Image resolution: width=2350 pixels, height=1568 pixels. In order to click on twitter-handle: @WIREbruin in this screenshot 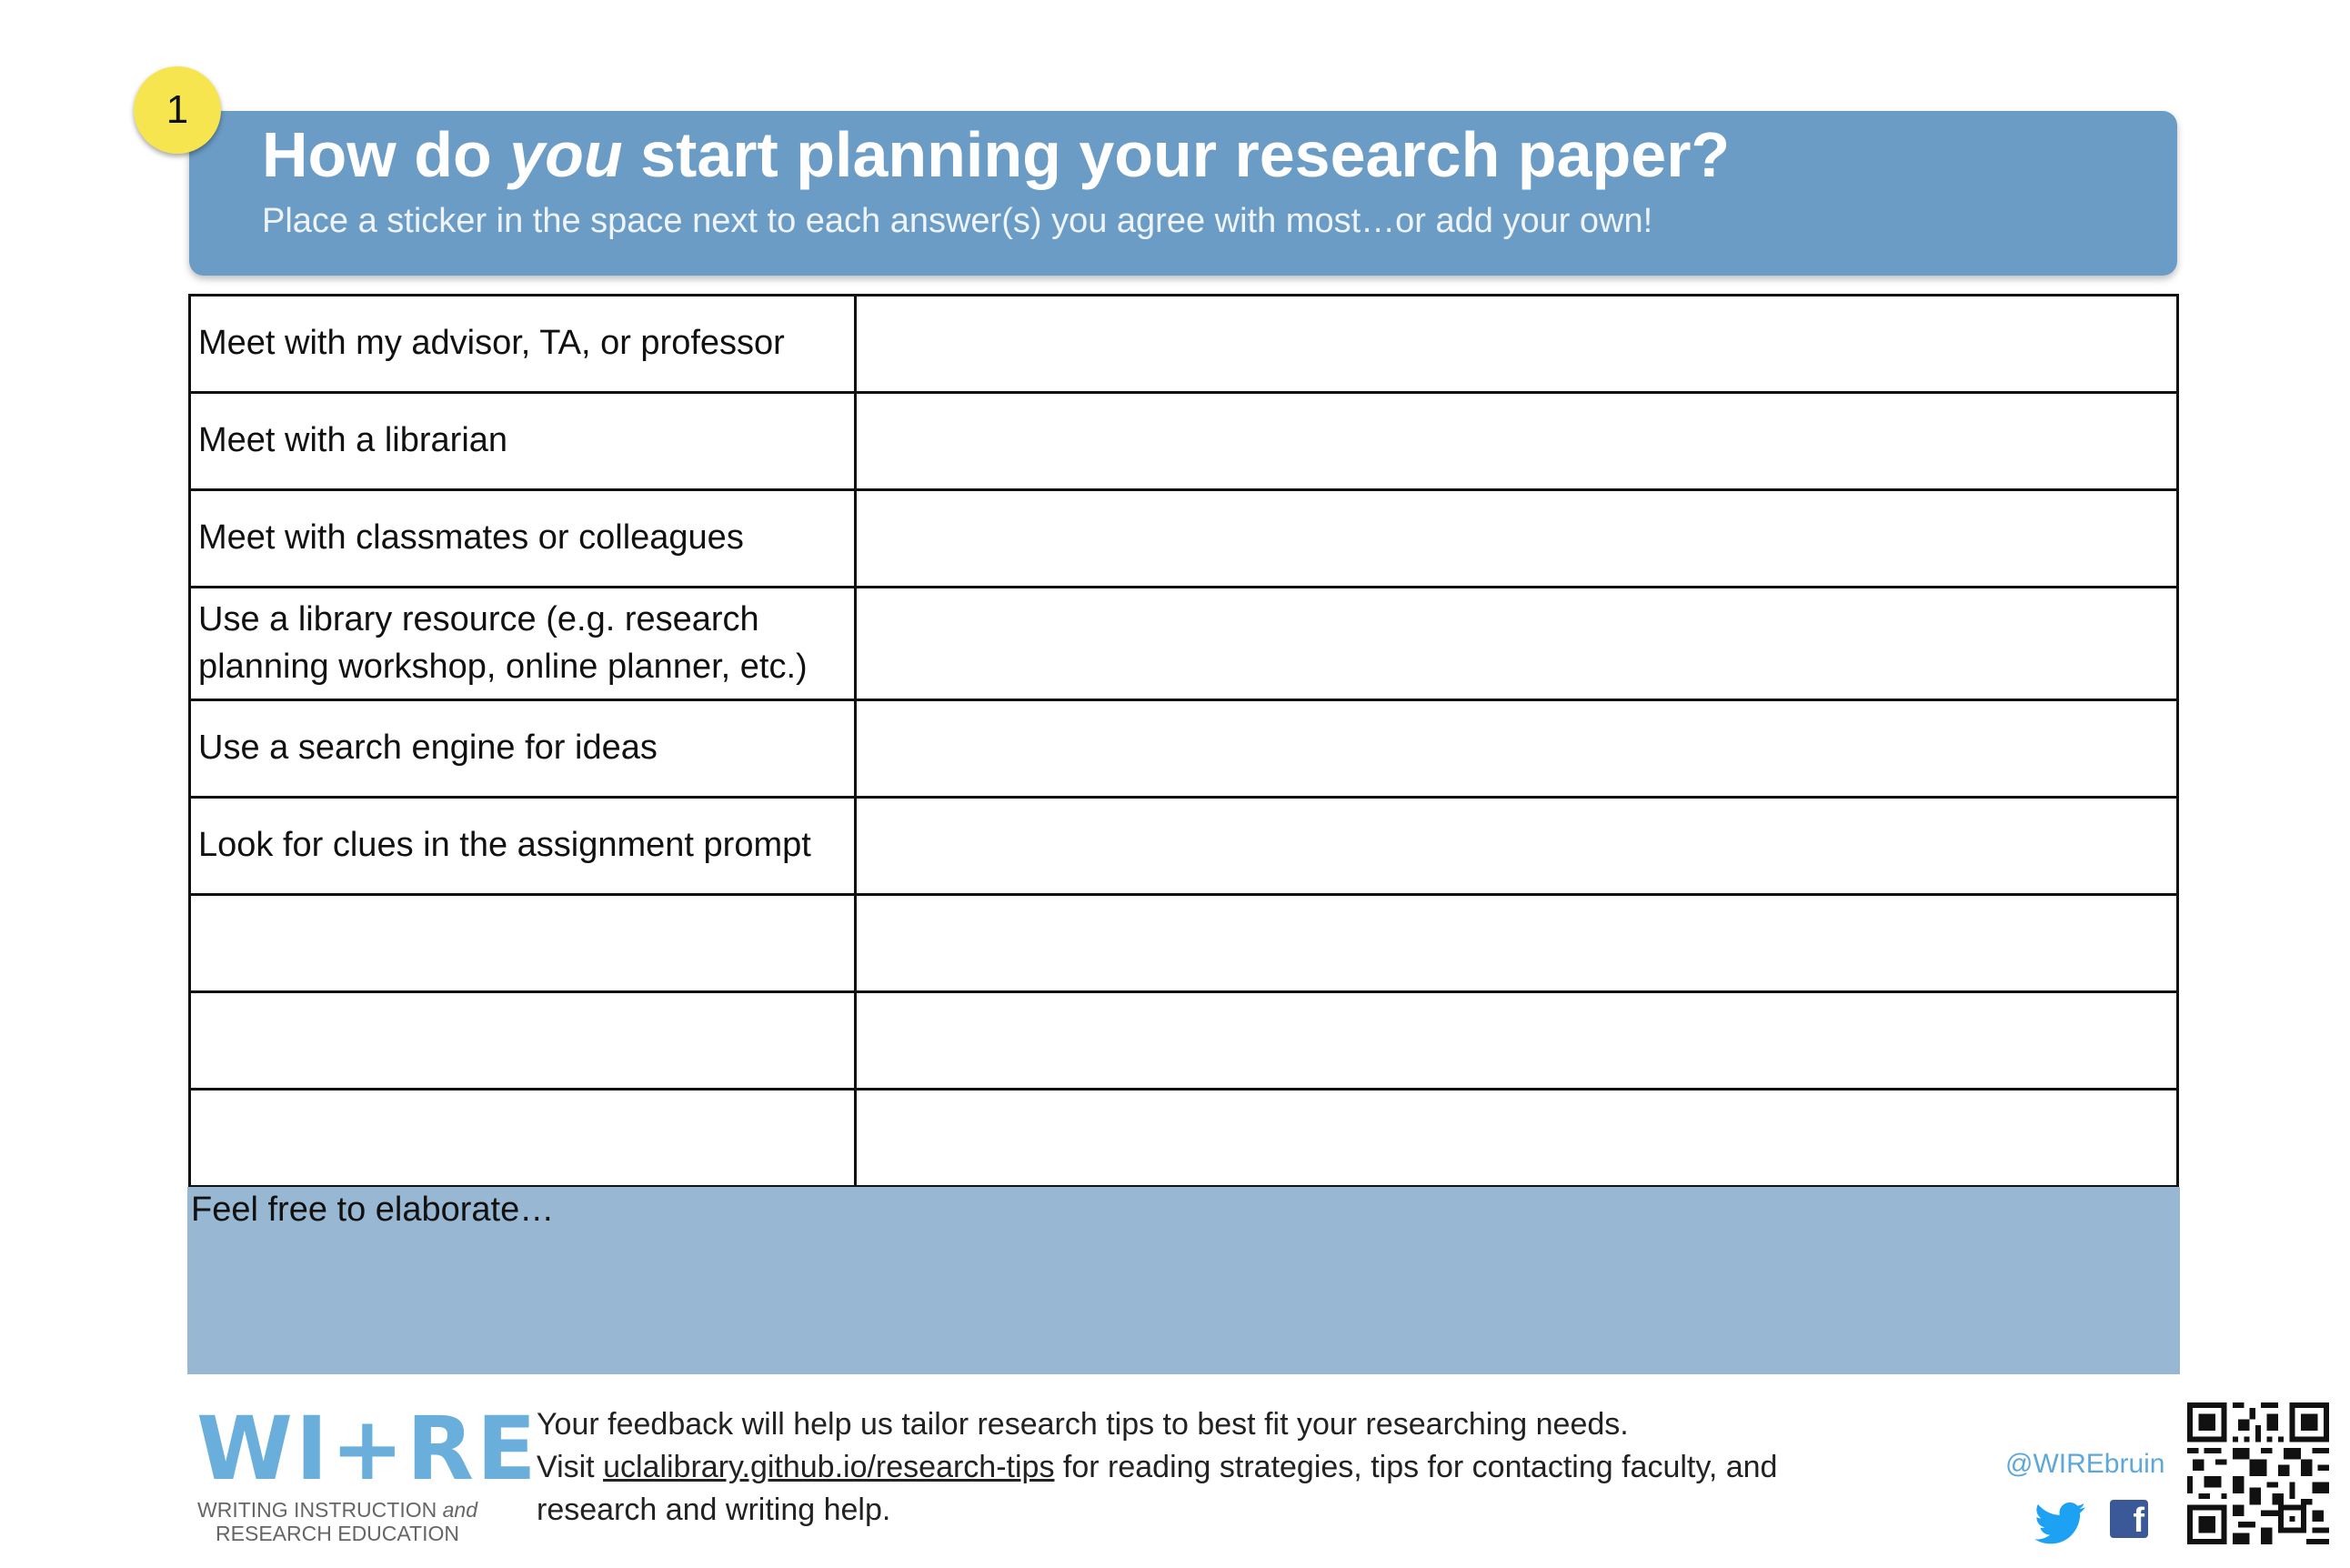, I will do `click(2085, 1464)`.